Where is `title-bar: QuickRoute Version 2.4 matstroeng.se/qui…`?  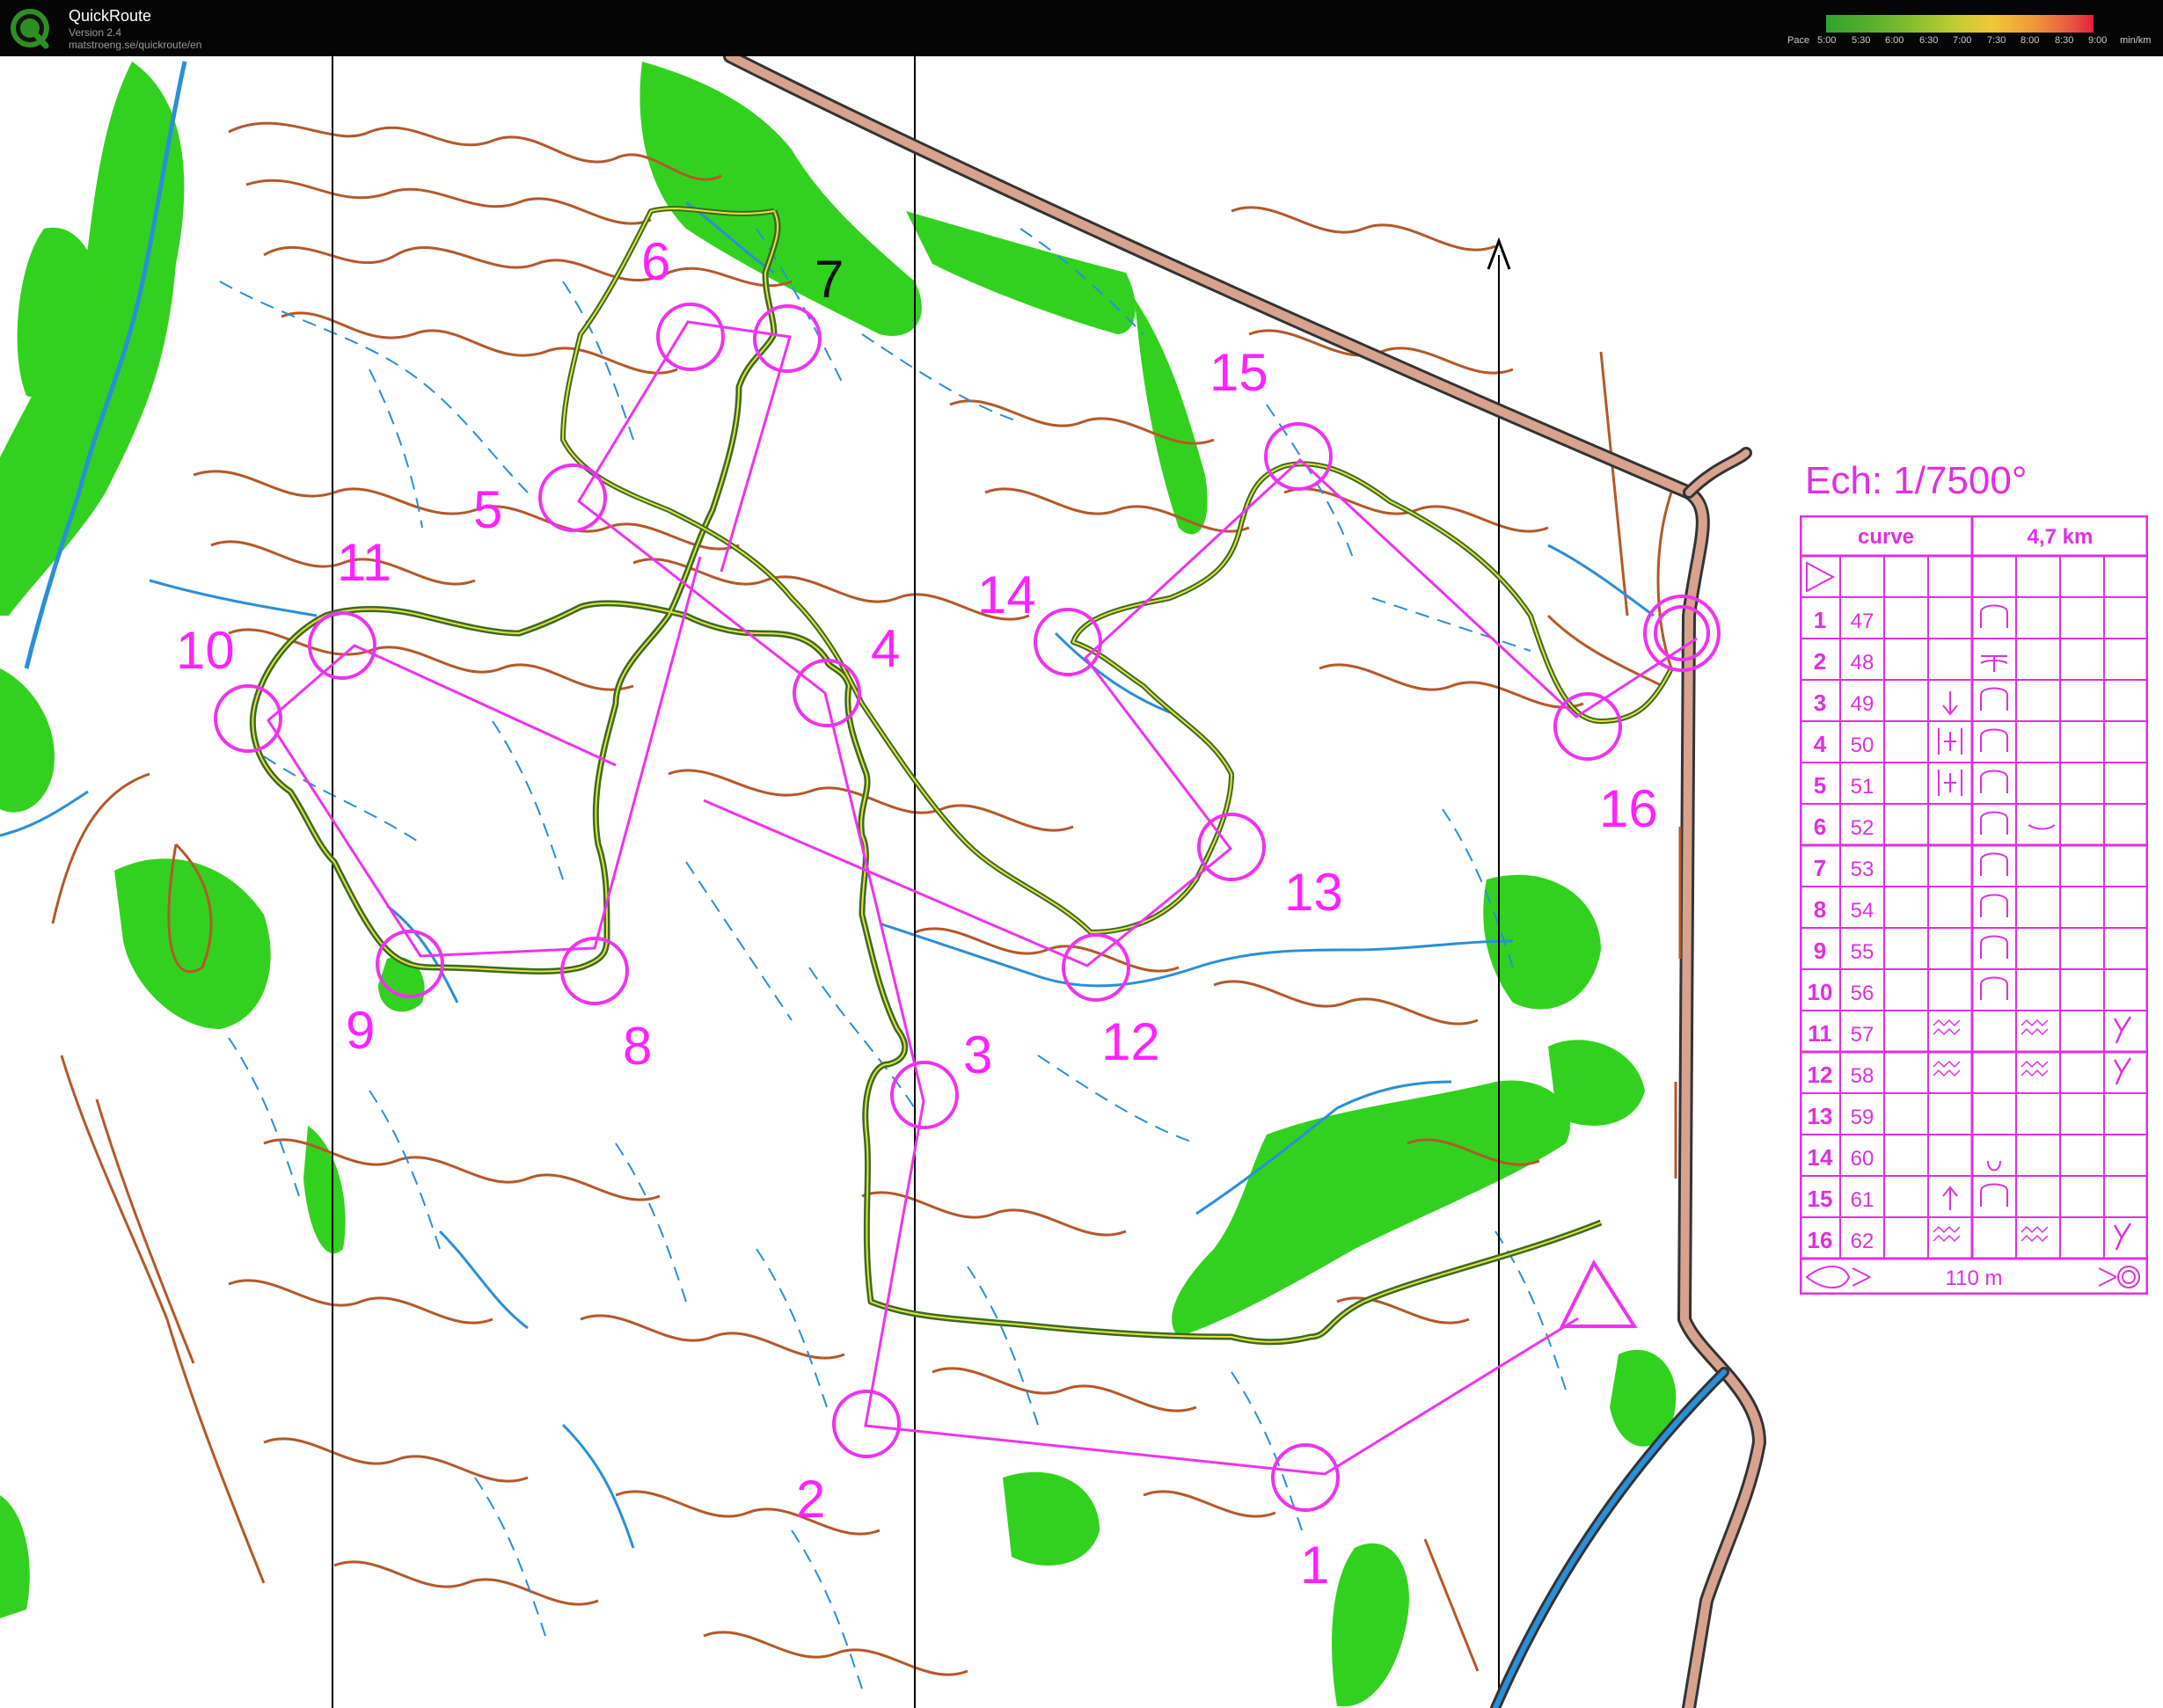 title-bar: QuickRoute Version 2.4 matstroeng.se/qui… is located at coordinates (1081, 28).